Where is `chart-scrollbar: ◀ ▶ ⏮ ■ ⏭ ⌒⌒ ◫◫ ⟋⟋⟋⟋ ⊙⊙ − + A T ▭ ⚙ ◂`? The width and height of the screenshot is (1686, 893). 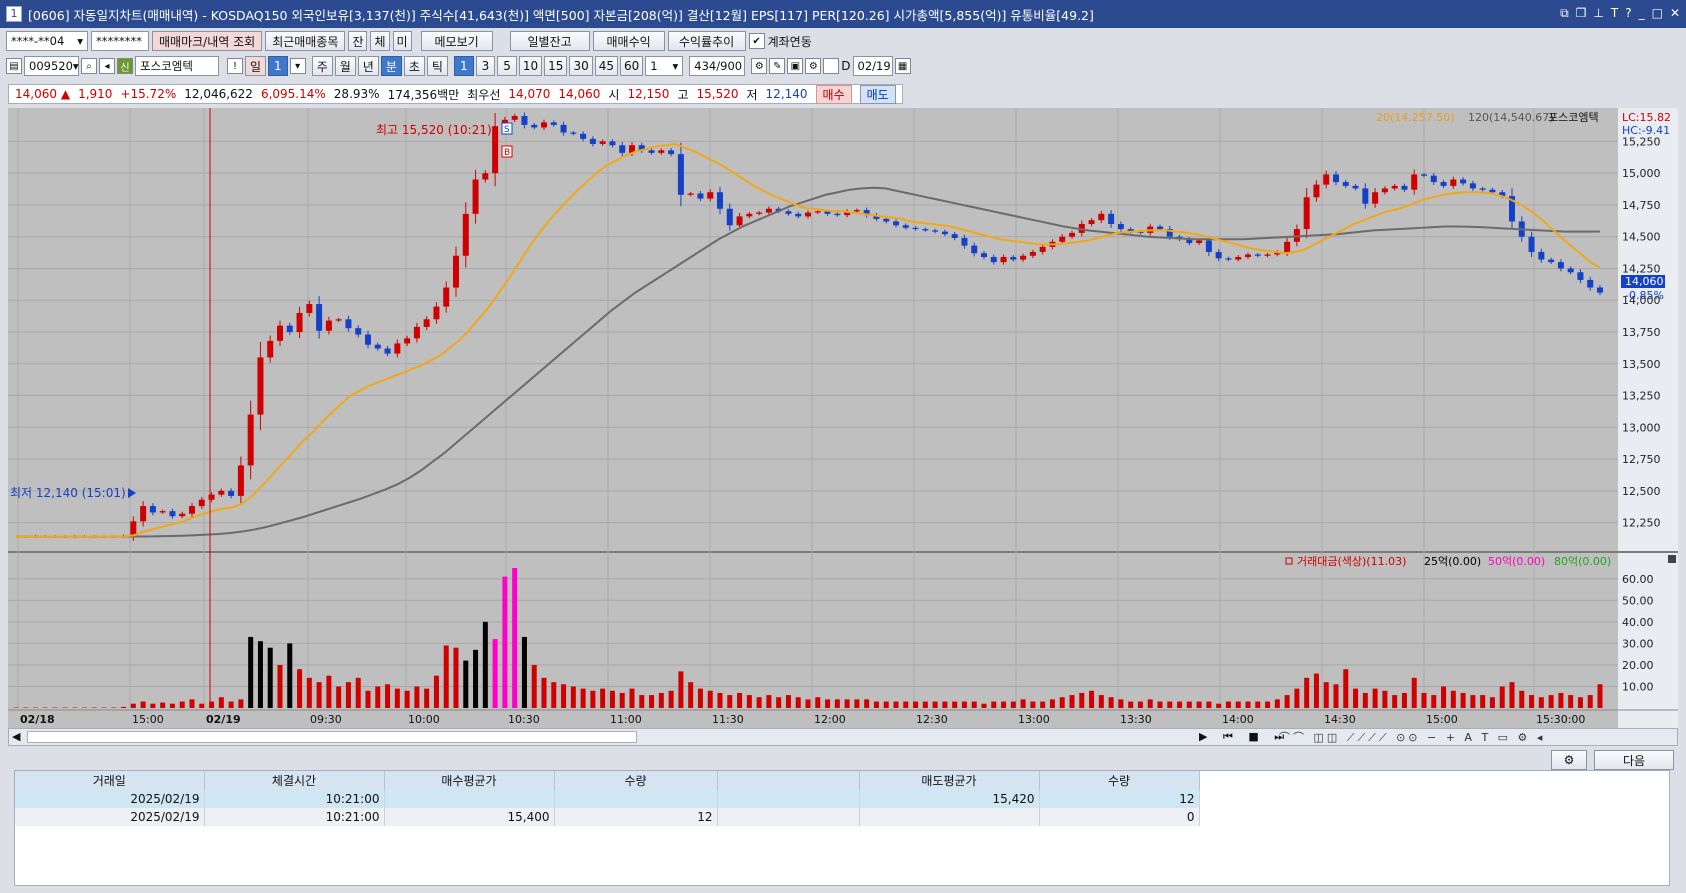 chart-scrollbar: ◀ ▶ ⏮ ■ ⏭ ⌒⌒ ◫◫ ⟋⟋⟋⟋ ⊙⊙ − + A T ▭ ⚙ ◂ is located at coordinates (843, 737).